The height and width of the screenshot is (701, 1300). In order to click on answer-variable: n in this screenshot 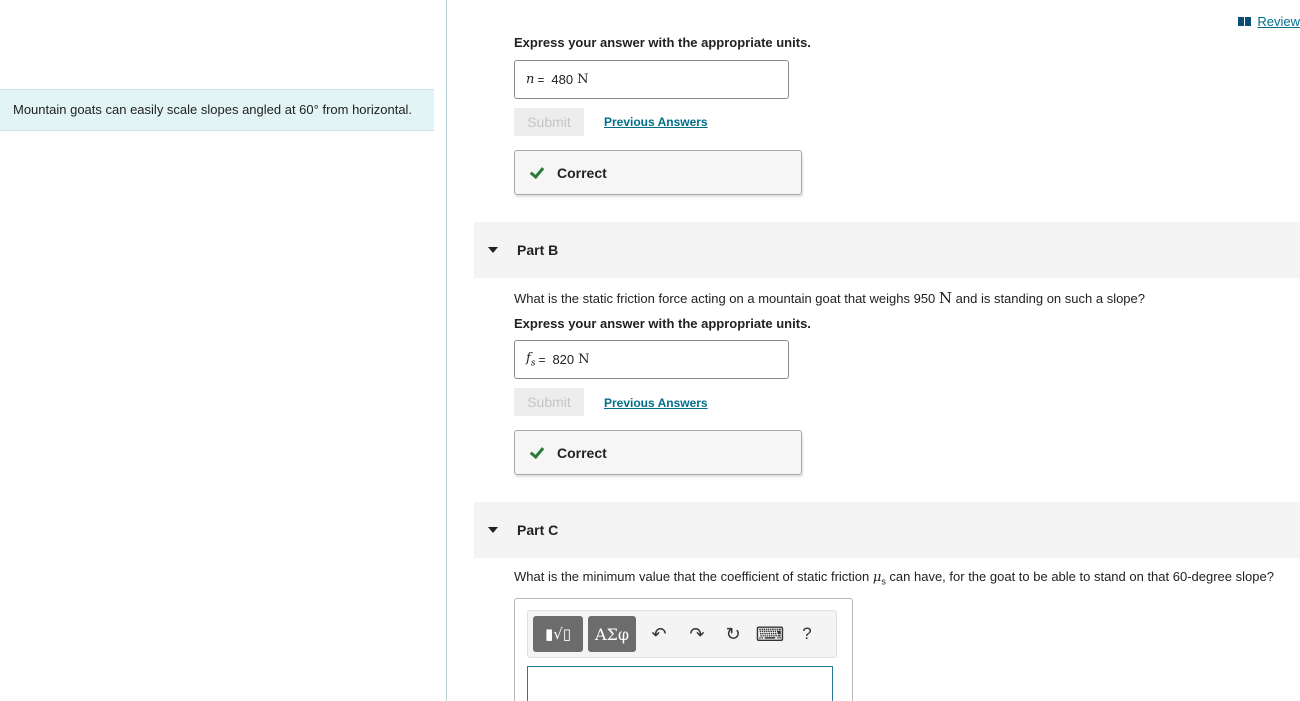, I will do `click(530, 79)`.